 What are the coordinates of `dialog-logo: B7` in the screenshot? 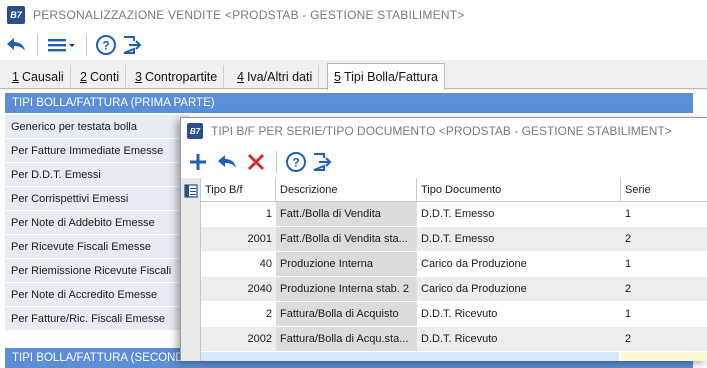 It's located at (195, 131).